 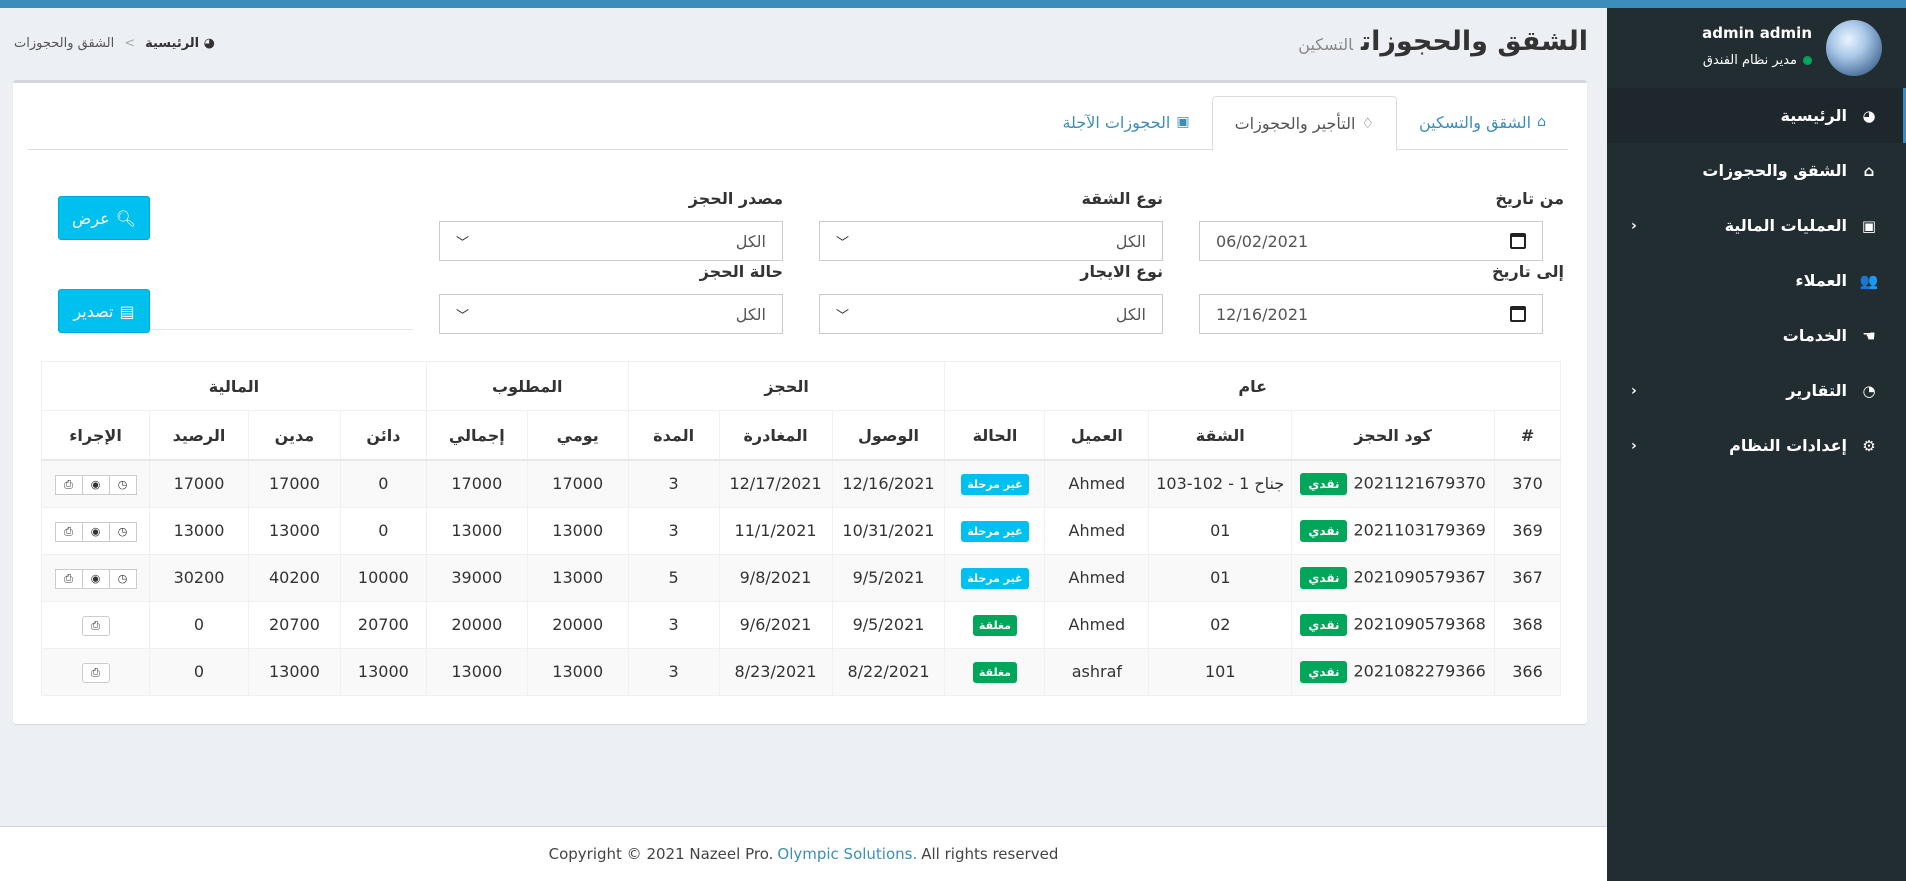 I want to click on booking-status-select: ﹀ الكل, so click(x=611, y=314).